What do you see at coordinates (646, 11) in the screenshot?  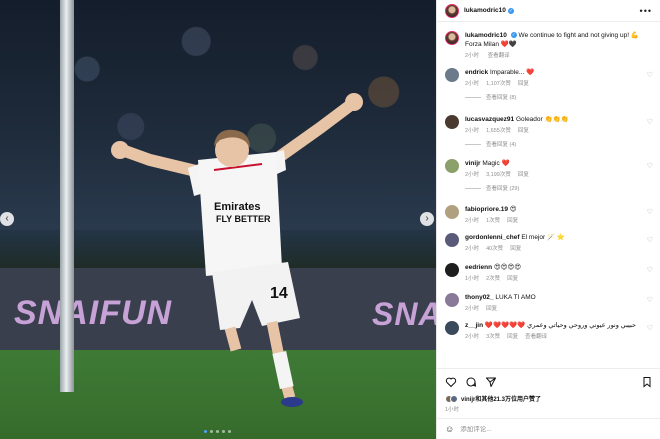 I see `ellipsis-icon: •••` at bounding box center [646, 11].